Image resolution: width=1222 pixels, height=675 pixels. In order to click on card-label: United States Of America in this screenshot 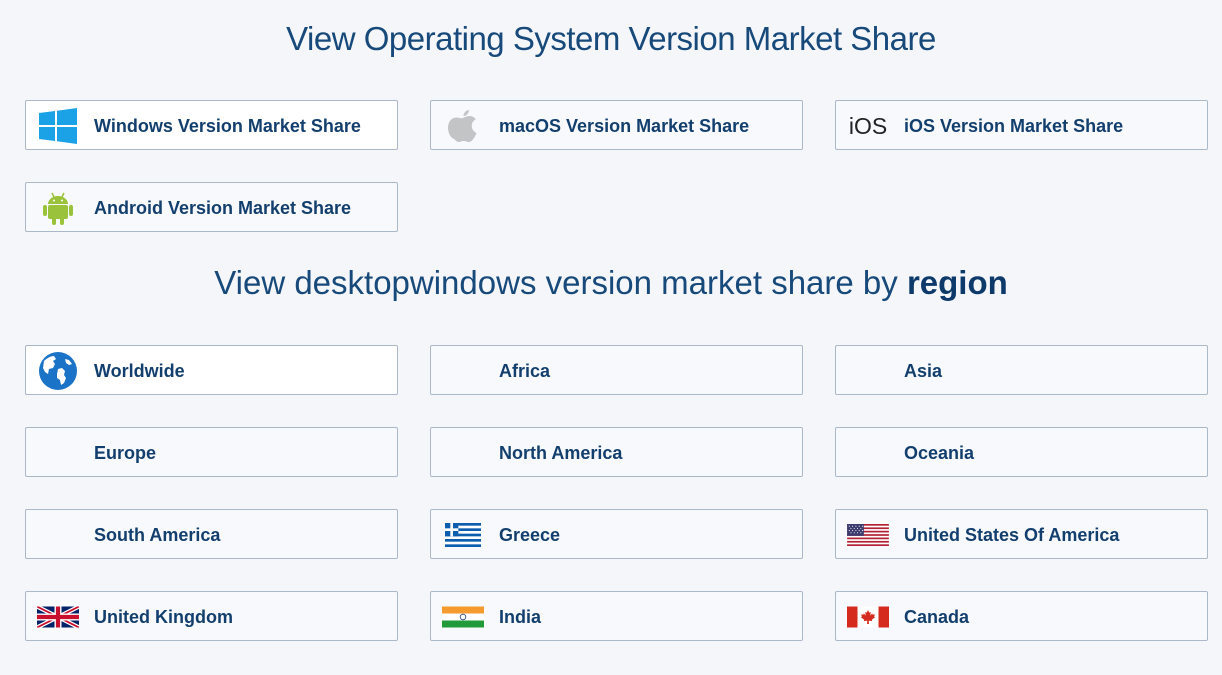, I will do `click(1012, 535)`.